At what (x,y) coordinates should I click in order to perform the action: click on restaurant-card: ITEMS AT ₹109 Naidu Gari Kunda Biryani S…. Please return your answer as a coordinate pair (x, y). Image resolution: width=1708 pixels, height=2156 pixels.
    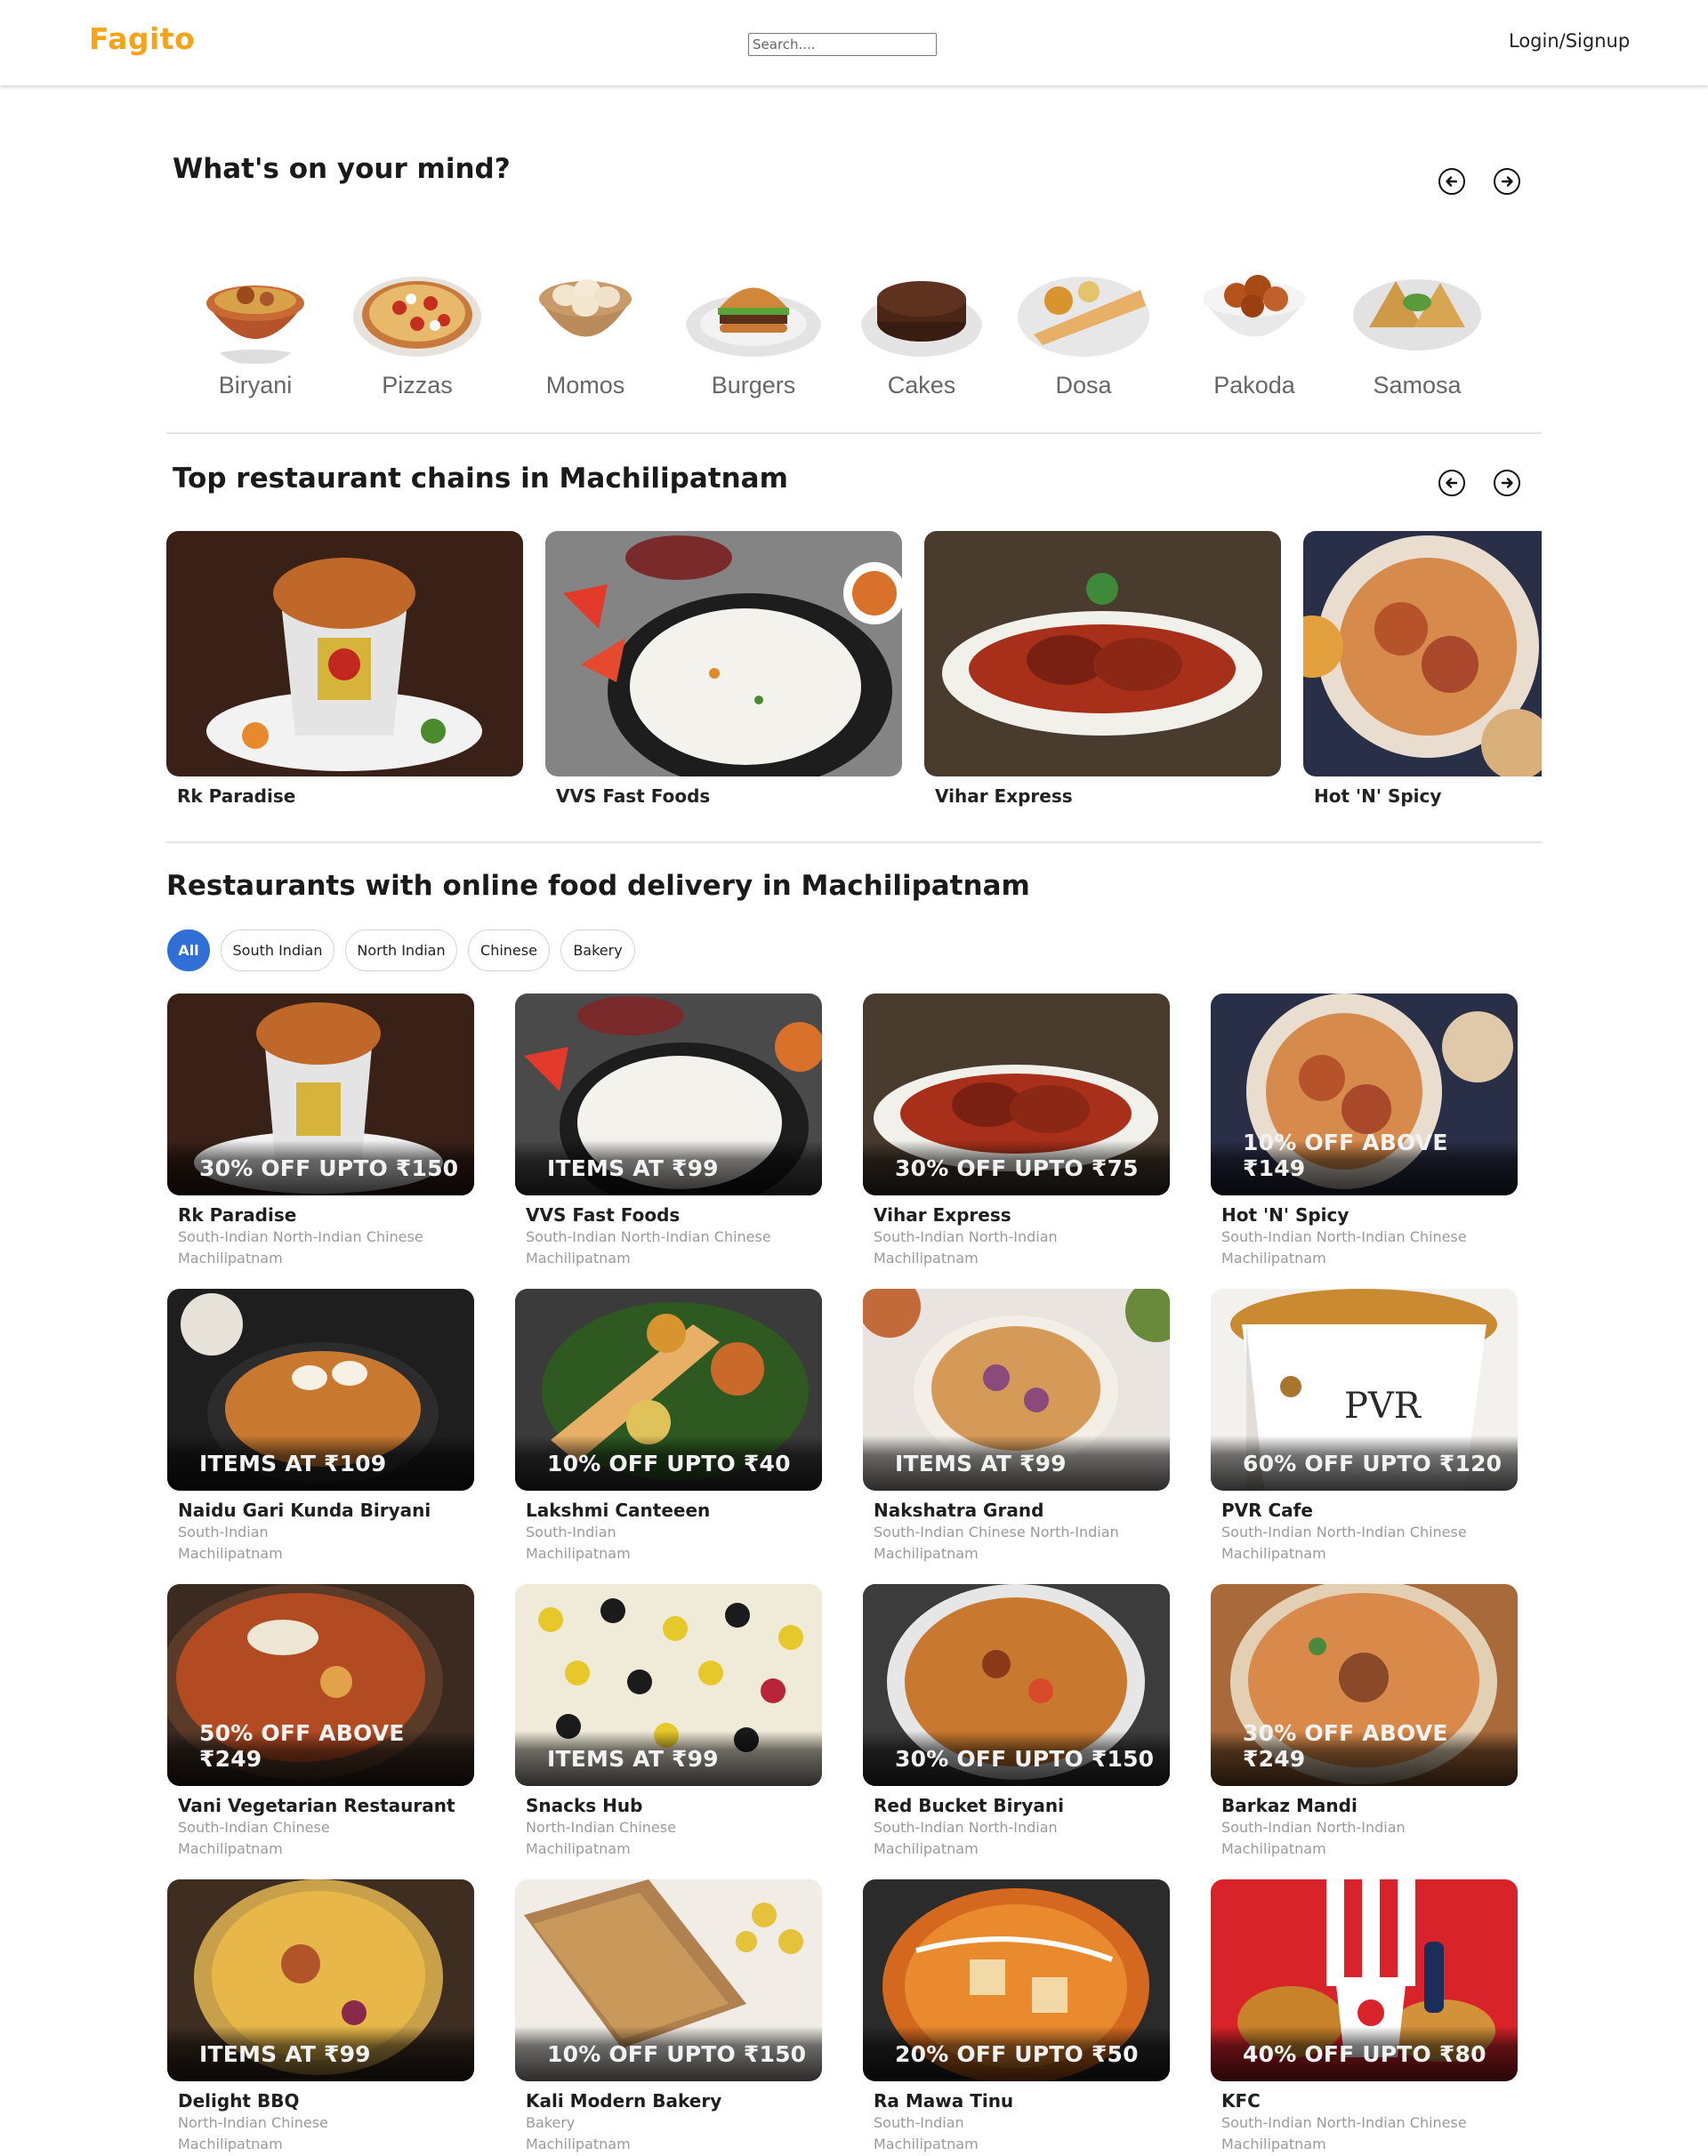
    Looking at the image, I should click on (320, 1427).